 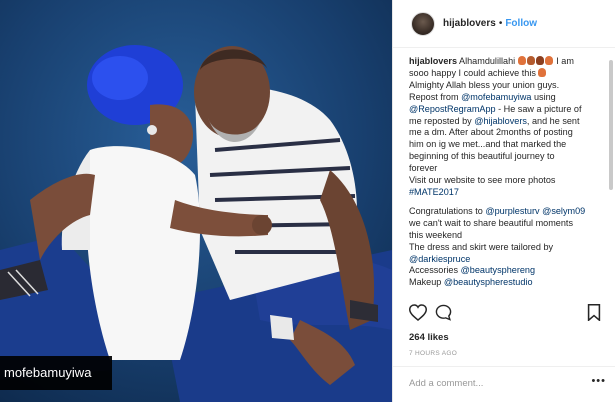 What do you see at coordinates (494, 383) in the screenshot?
I see `comment-input` at bounding box center [494, 383].